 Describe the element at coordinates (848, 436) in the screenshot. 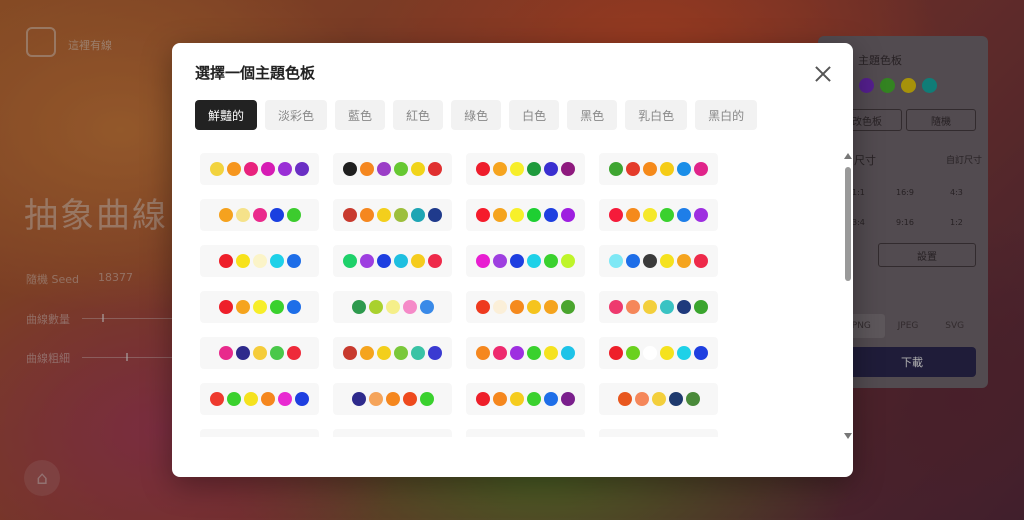

I see `scroll-down-arrow-icon` at that location.